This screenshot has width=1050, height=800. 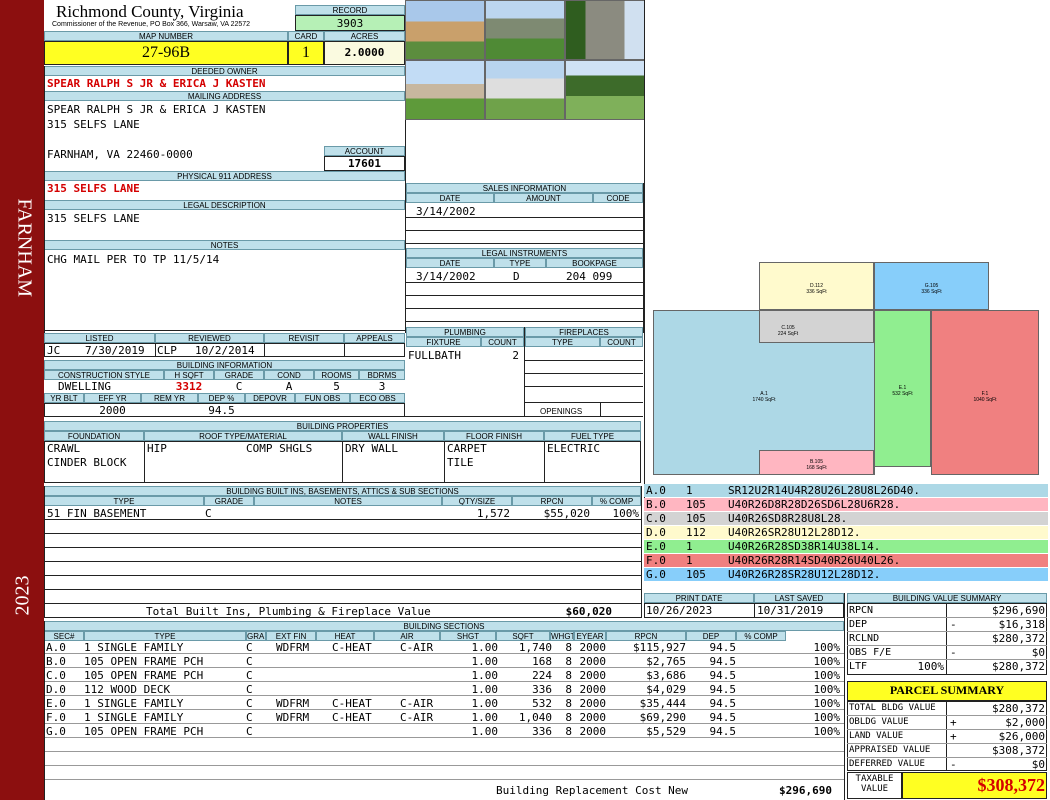 What do you see at coordinates (124, 501) in the screenshot?
I see `bi2-col-type: TYPE` at bounding box center [124, 501].